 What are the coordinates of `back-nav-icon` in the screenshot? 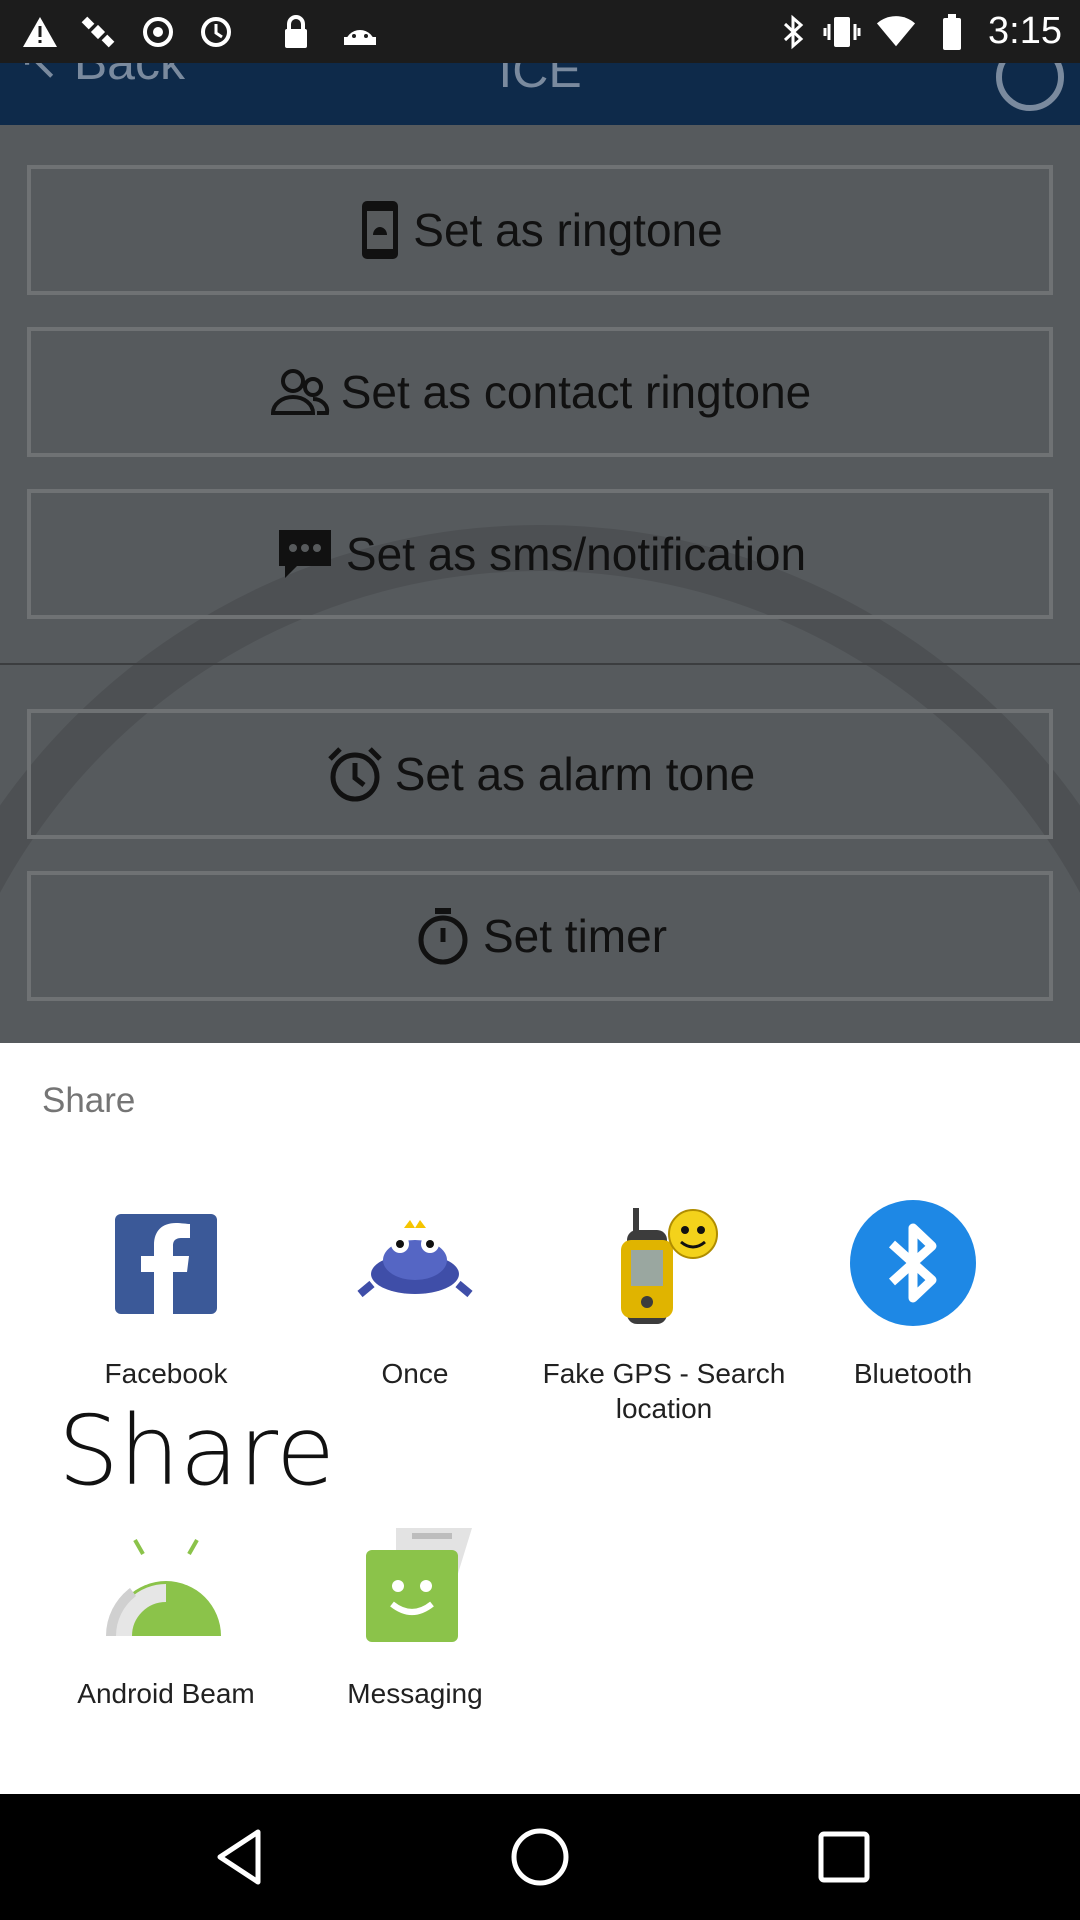 It's located at (239, 1857).